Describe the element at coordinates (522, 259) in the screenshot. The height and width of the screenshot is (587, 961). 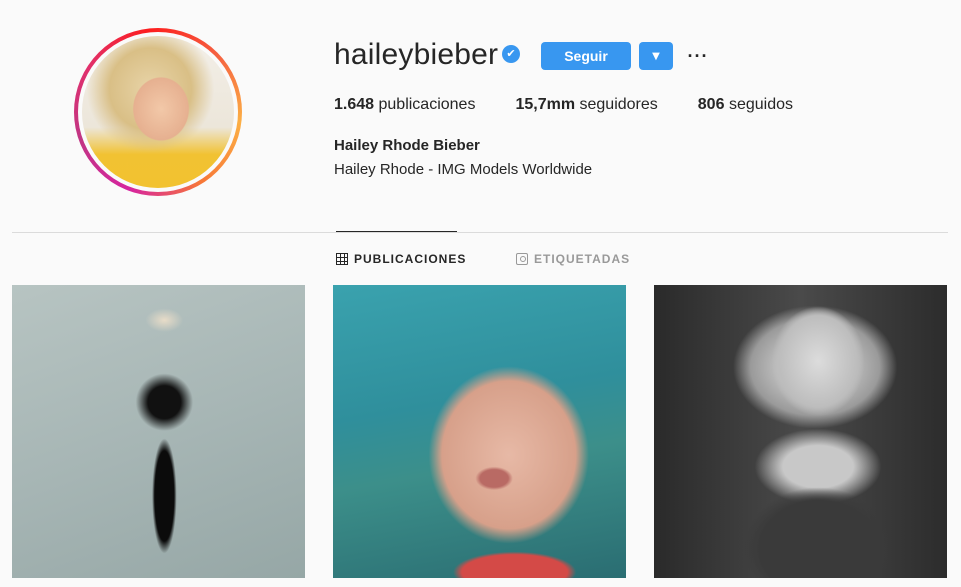
I see `tag-person-icon` at that location.